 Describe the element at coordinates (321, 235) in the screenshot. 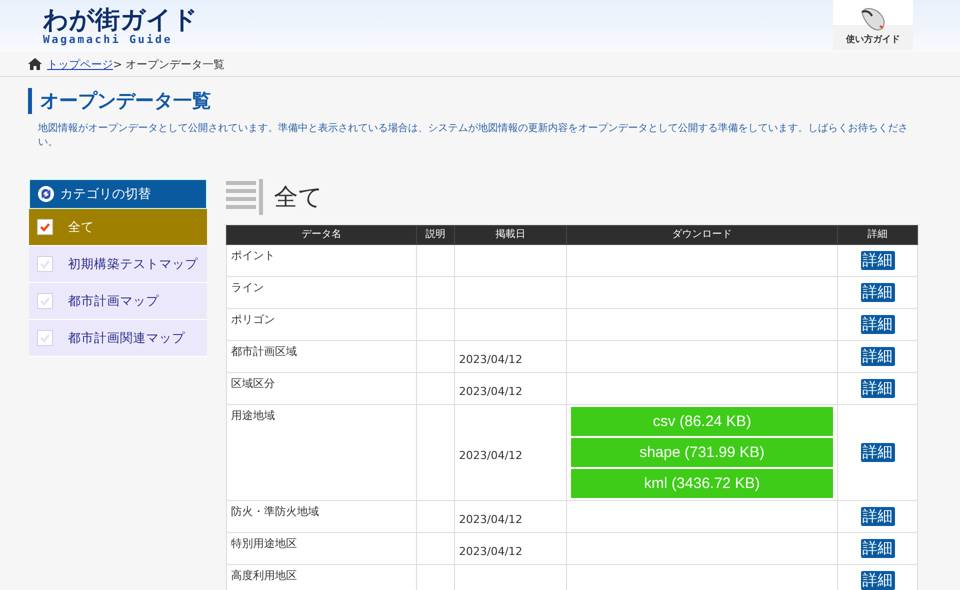

I see `column-header: データ名` at that location.